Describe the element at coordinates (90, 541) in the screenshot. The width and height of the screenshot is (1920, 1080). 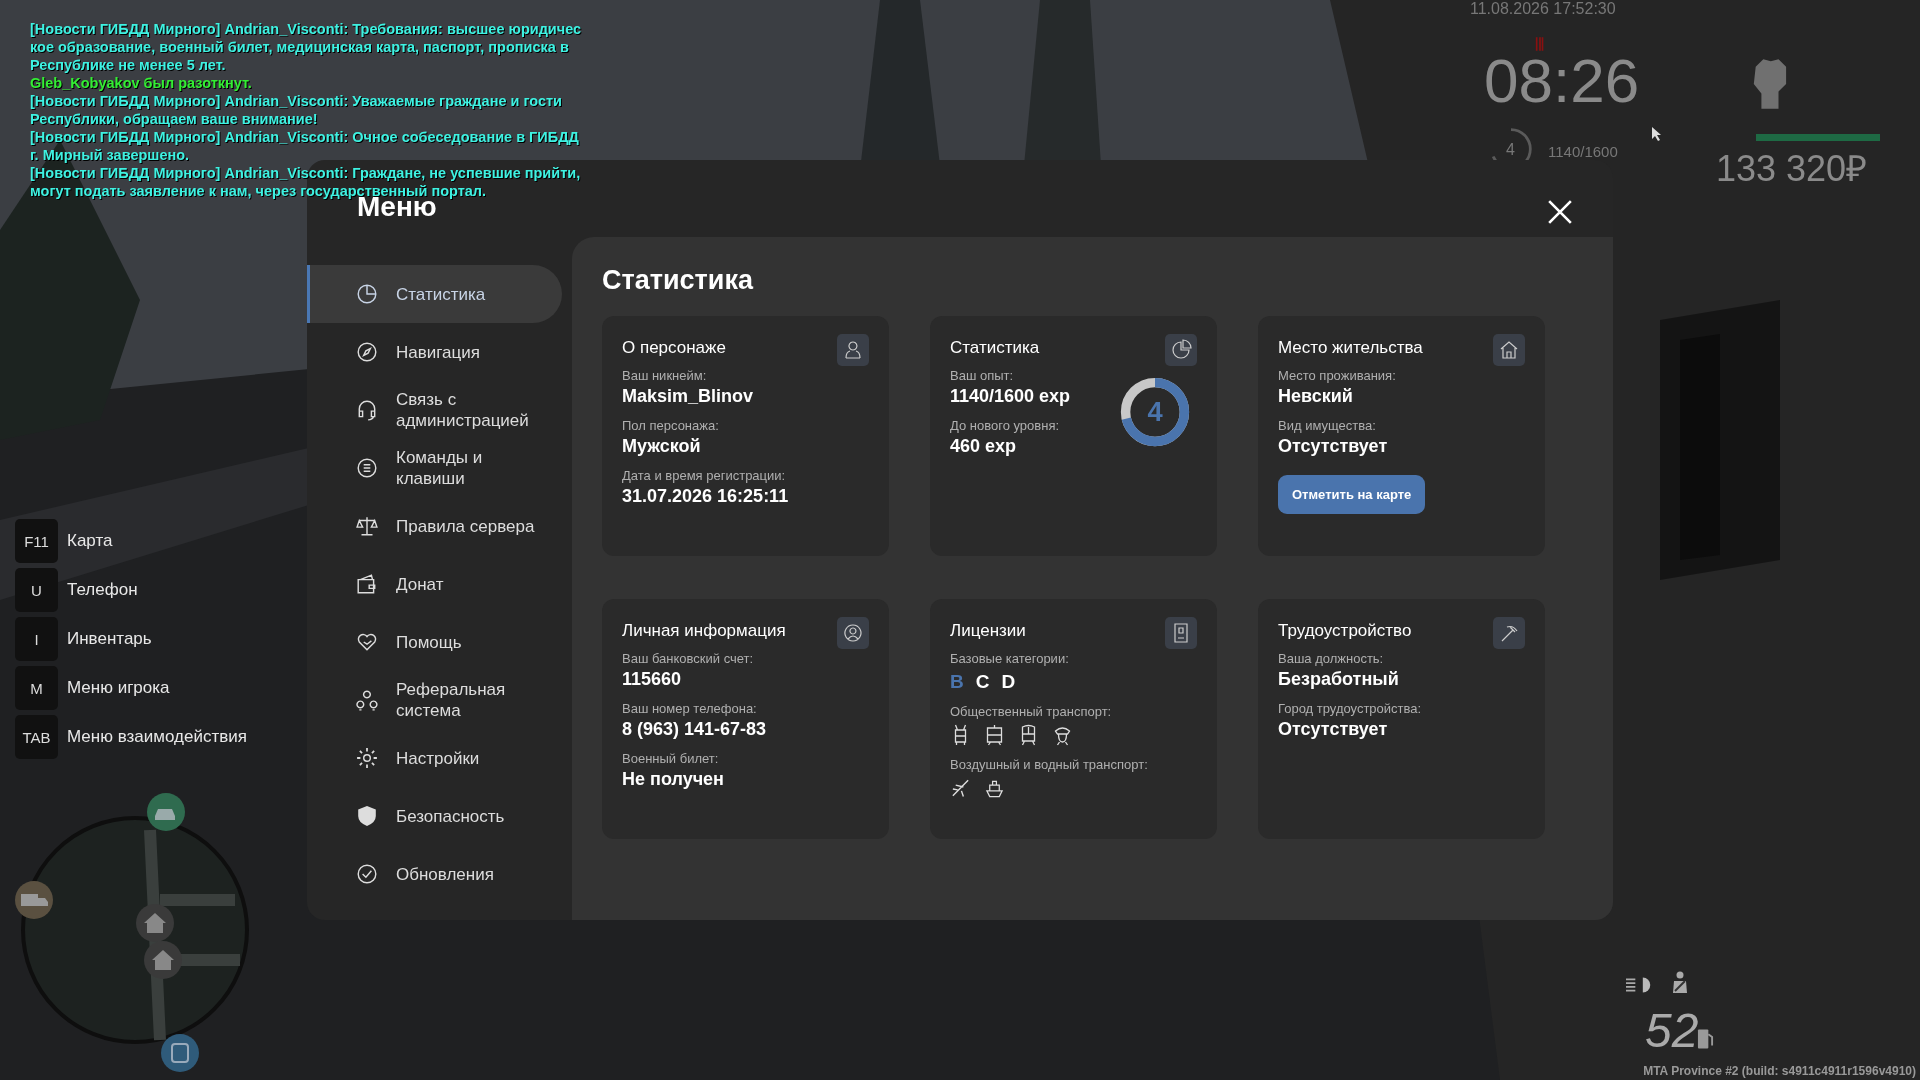
I see `hotkey-label: Карта` at that location.